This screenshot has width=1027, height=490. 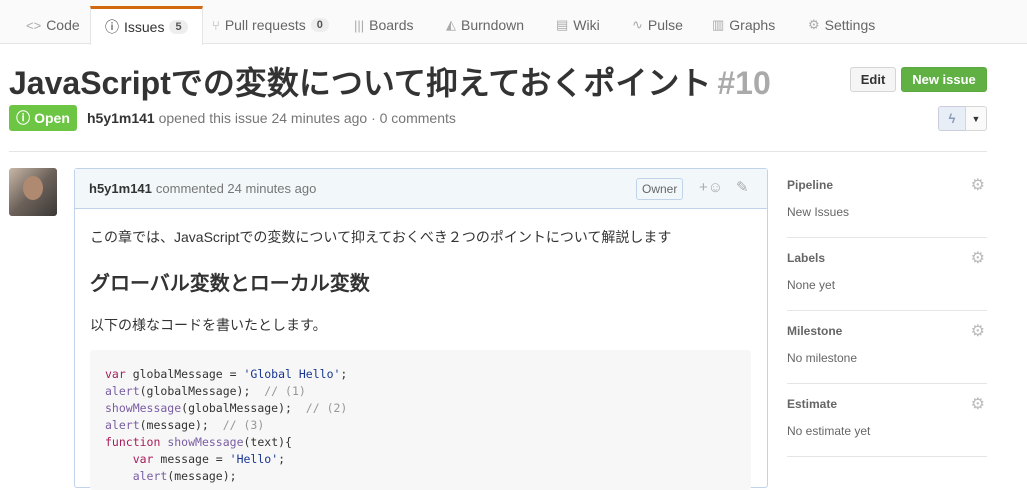 What do you see at coordinates (711, 187) in the screenshot?
I see `add-reaction-icon: +☺` at bounding box center [711, 187].